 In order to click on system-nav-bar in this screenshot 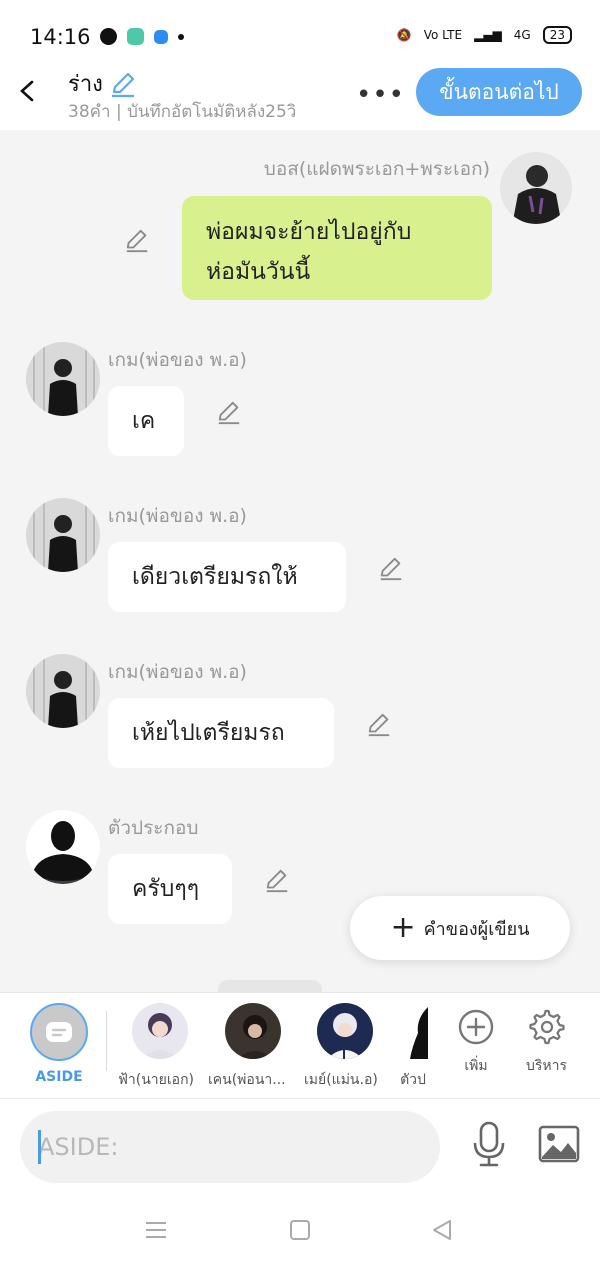, I will do `click(300, 1230)`.